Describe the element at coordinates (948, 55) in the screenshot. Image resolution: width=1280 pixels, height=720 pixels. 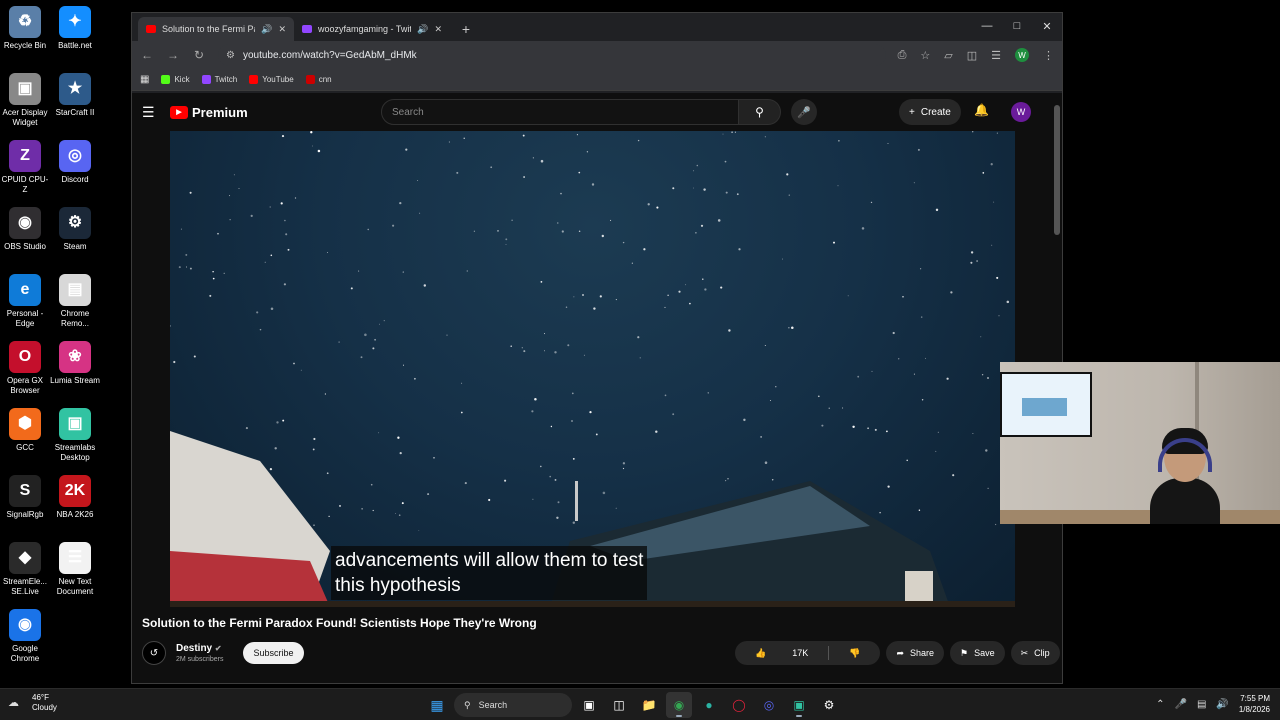
I see `extensions-icon: ▱` at that location.